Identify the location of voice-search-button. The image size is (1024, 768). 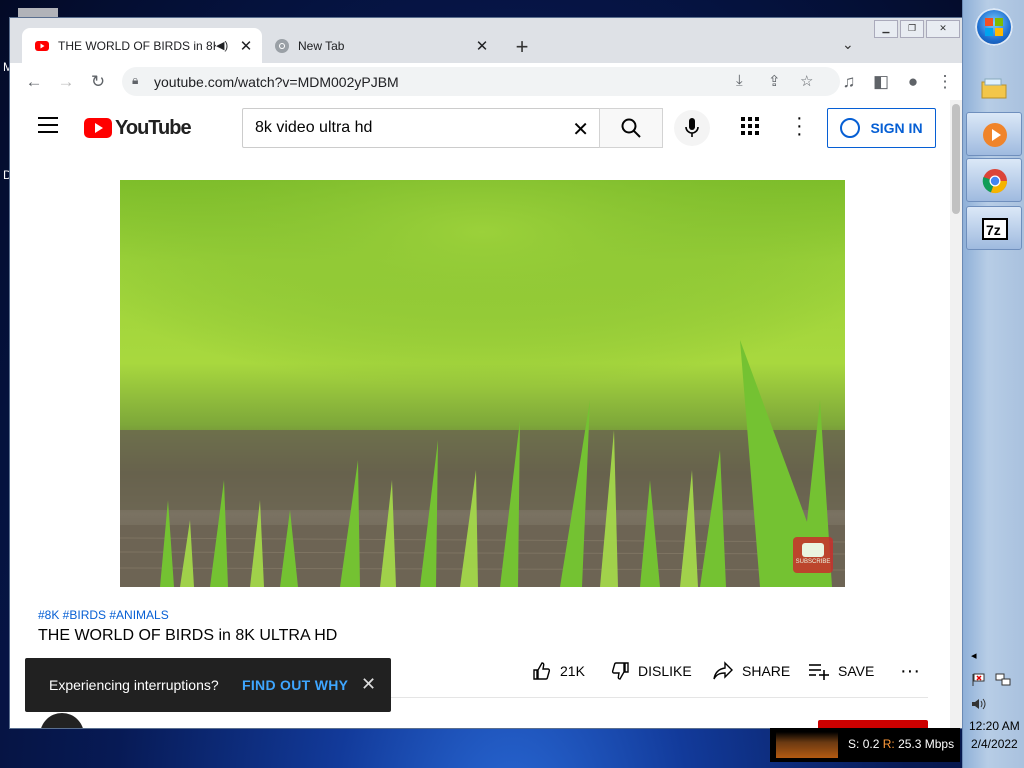
(692, 128).